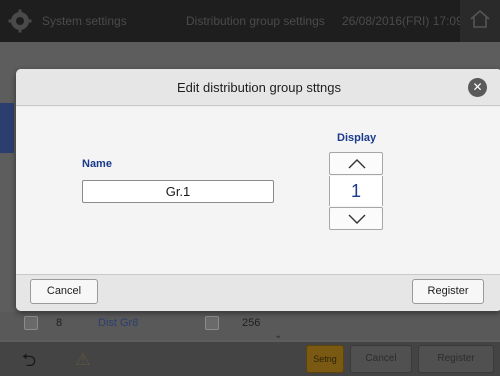 The height and width of the screenshot is (376, 500). Describe the element at coordinates (97, 164) in the screenshot. I see `name-label: Name` at that location.